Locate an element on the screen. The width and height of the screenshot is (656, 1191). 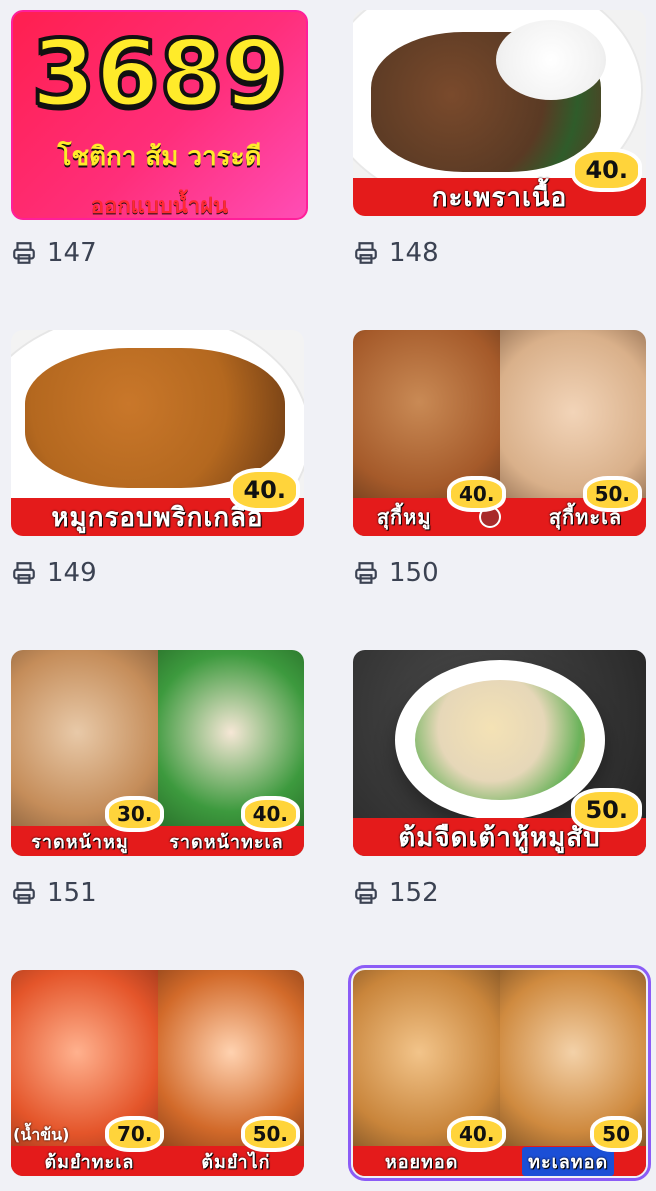
right-price-badge: 50 is located at coordinates (616, 1134).